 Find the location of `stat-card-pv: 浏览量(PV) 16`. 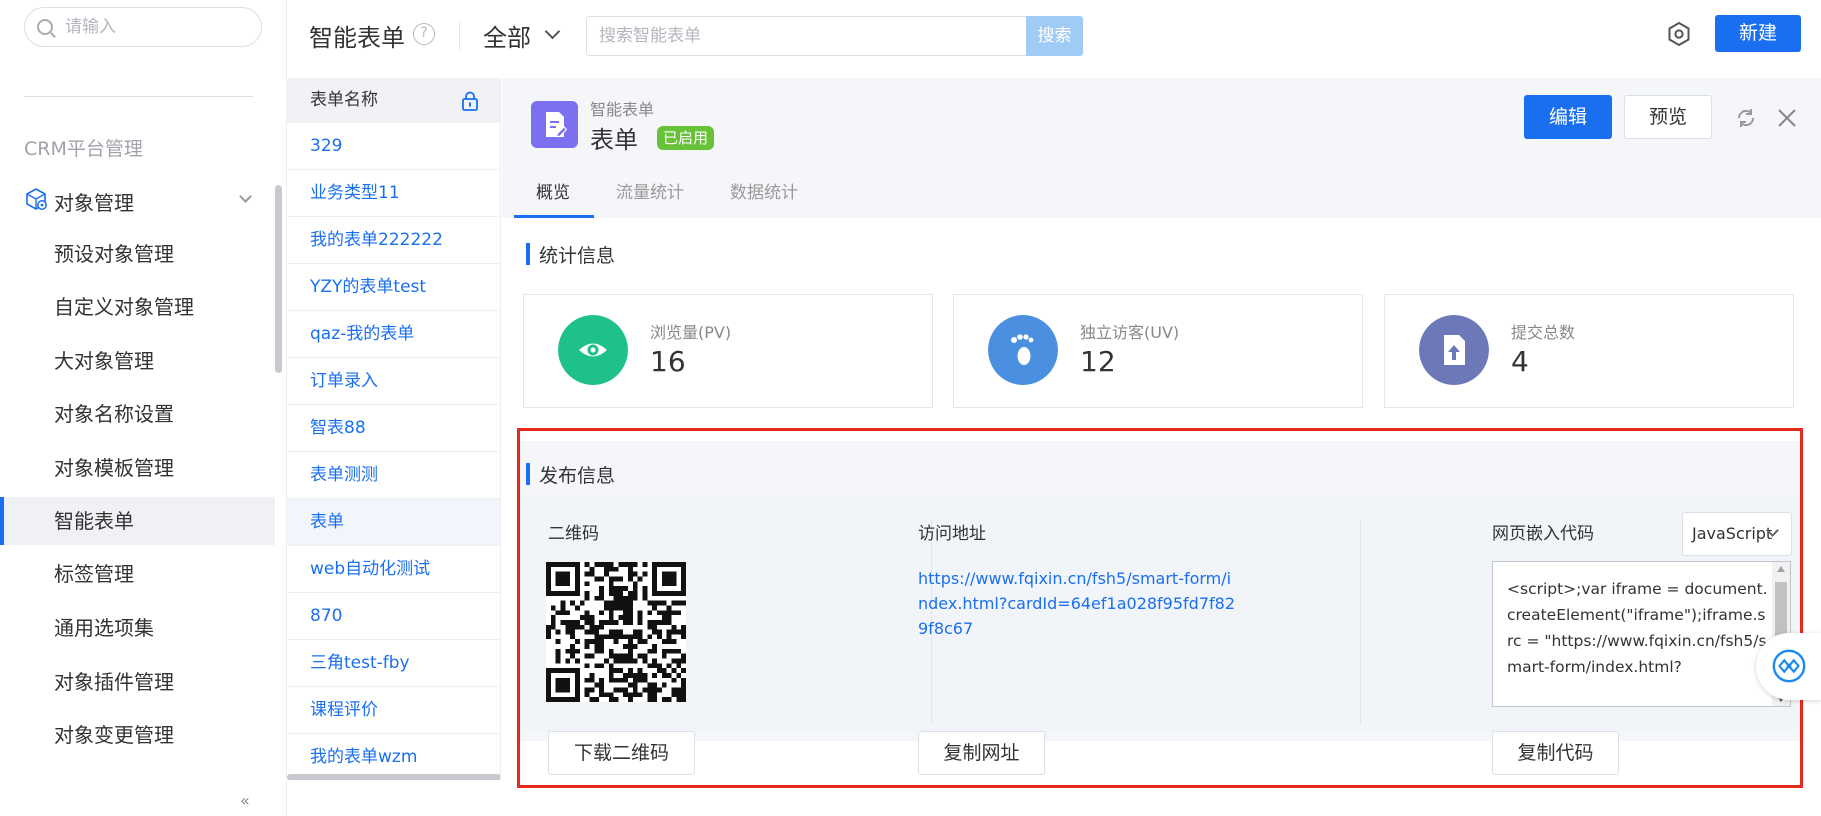

stat-card-pv: 浏览量(PV) 16 is located at coordinates (728, 351).